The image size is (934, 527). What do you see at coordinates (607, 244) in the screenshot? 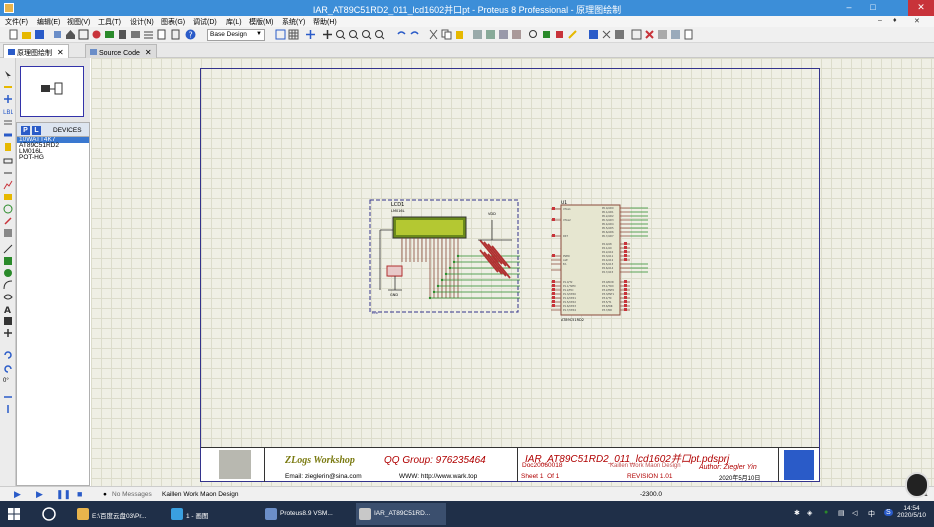
I see `svg-text: P2.0/A8` at bounding box center [607, 244].